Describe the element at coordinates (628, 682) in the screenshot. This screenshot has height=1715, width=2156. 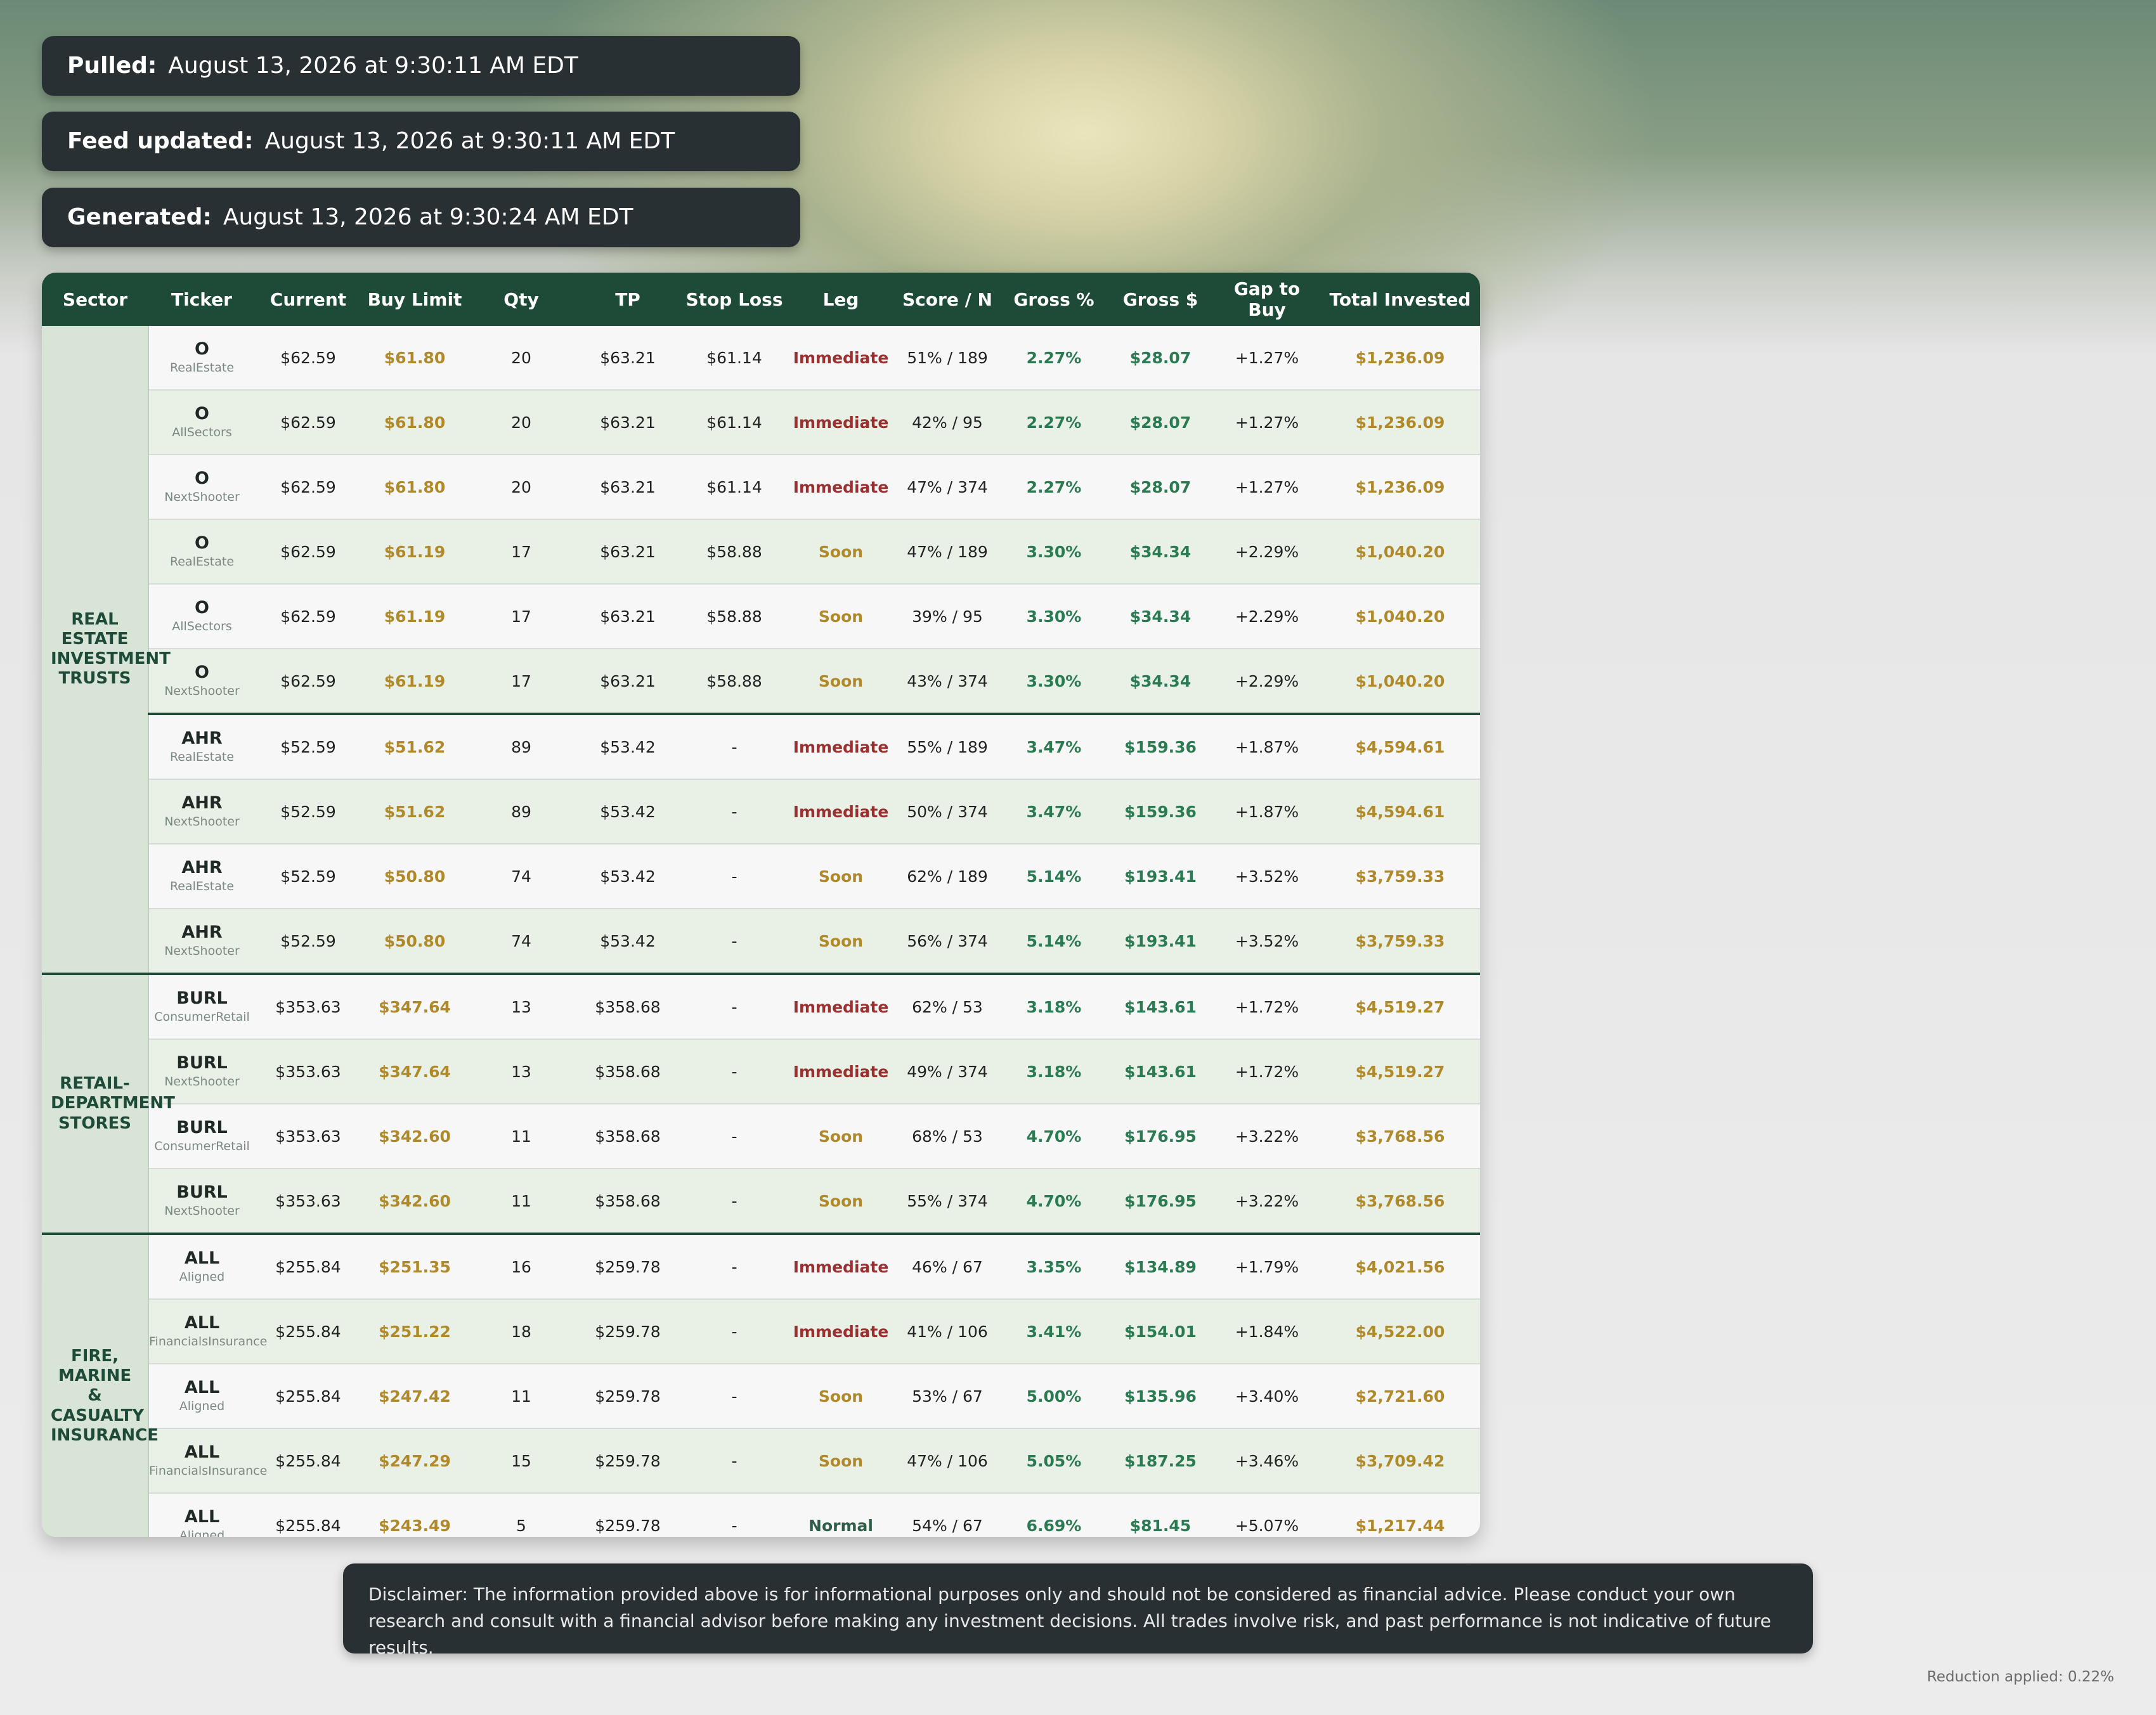
I see `tp-cell: $63.21` at that location.